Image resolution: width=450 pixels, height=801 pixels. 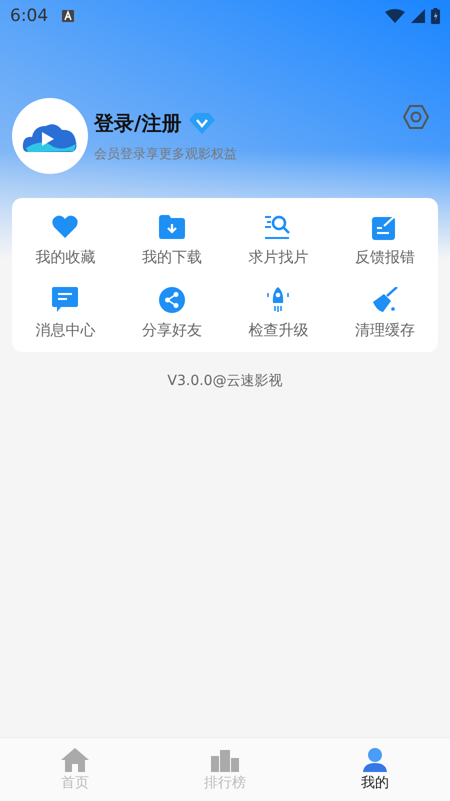 I want to click on rocket-icon, so click(x=278, y=300).